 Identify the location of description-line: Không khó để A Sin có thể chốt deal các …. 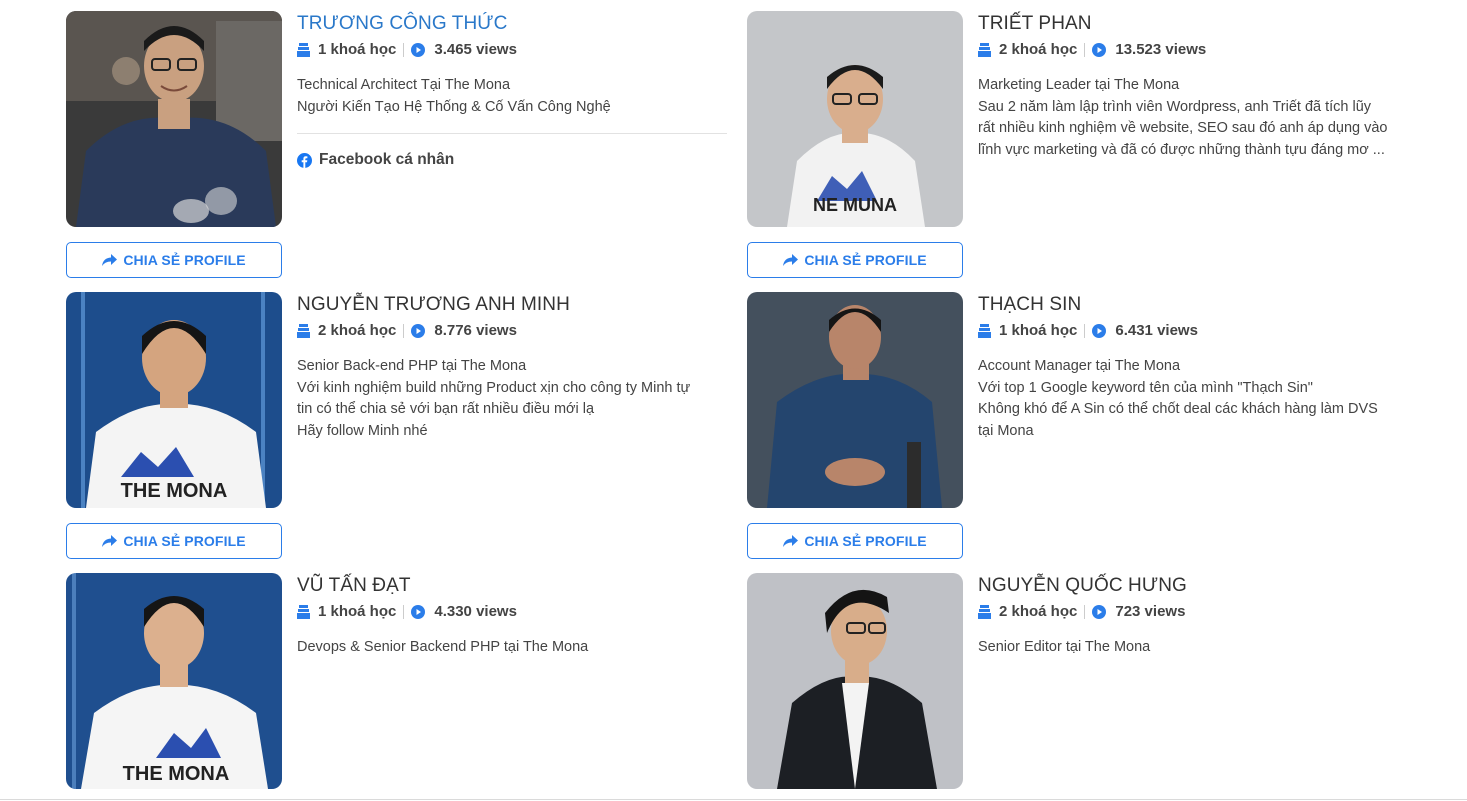
(1178, 409).